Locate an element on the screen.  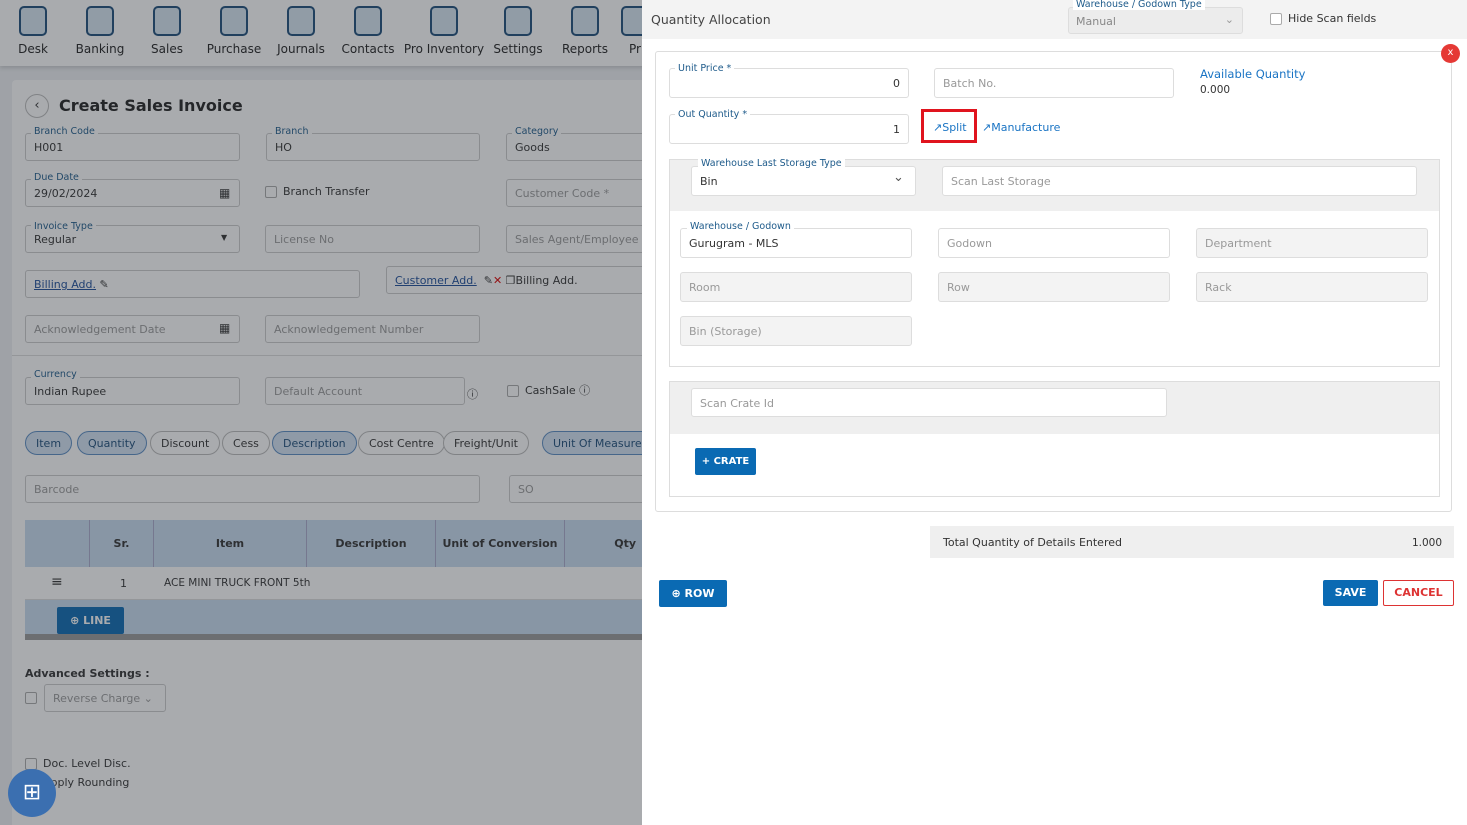
batch-field: Batch No. is located at coordinates (1054, 83).